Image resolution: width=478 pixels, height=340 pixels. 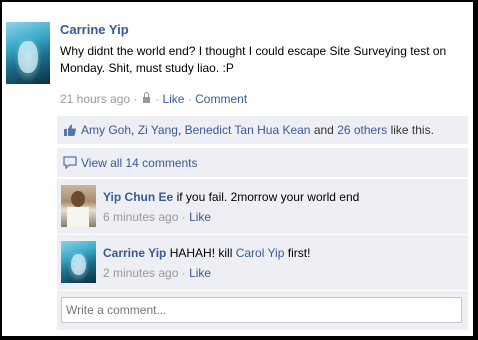 What do you see at coordinates (28, 53) in the screenshot?
I see `post-author-avatar` at bounding box center [28, 53].